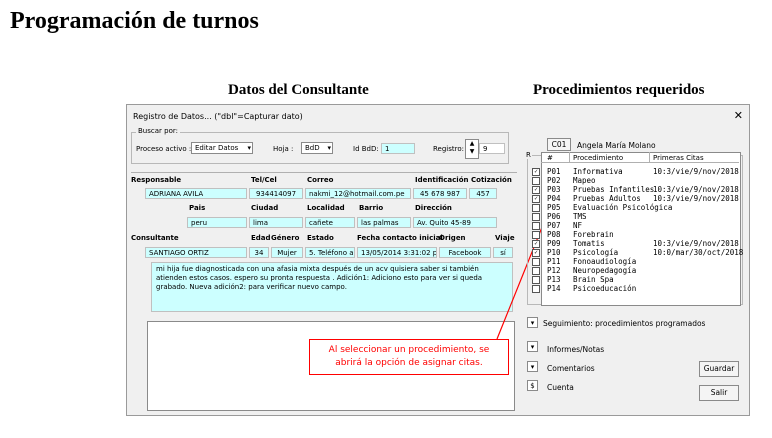 This screenshot has height=438, width=772. I want to click on procedure-name: Informativa, so click(598, 171).